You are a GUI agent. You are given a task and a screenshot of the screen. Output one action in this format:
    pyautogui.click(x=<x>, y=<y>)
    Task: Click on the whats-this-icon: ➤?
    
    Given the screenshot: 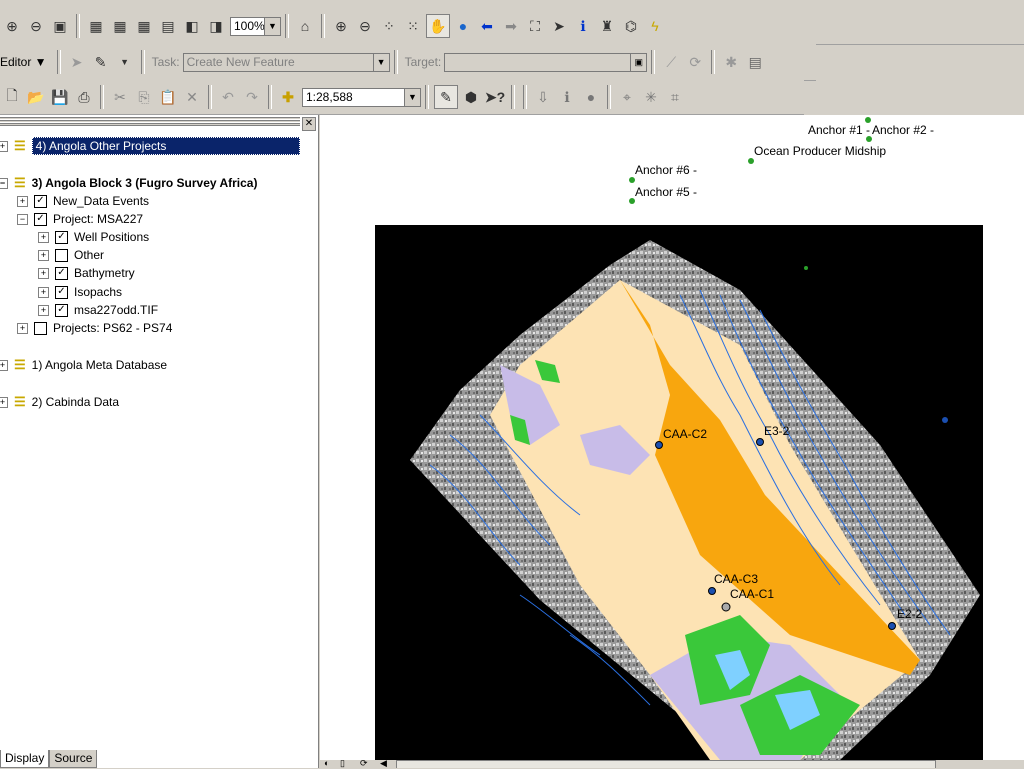 What is the action you would take?
    pyautogui.click(x=495, y=97)
    